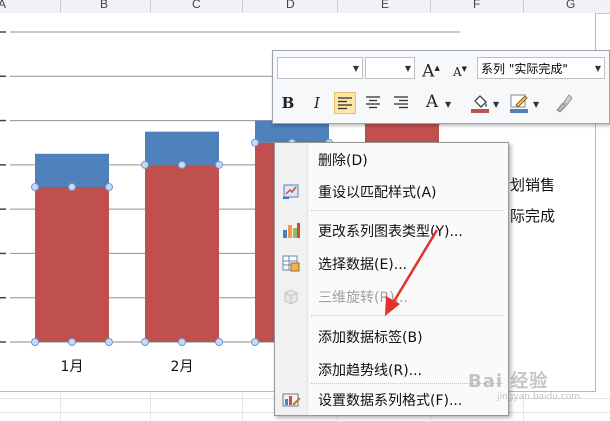 This screenshot has height=421, width=610. What do you see at coordinates (412, 272) in the screenshot?
I see `annotation-arrow` at bounding box center [412, 272].